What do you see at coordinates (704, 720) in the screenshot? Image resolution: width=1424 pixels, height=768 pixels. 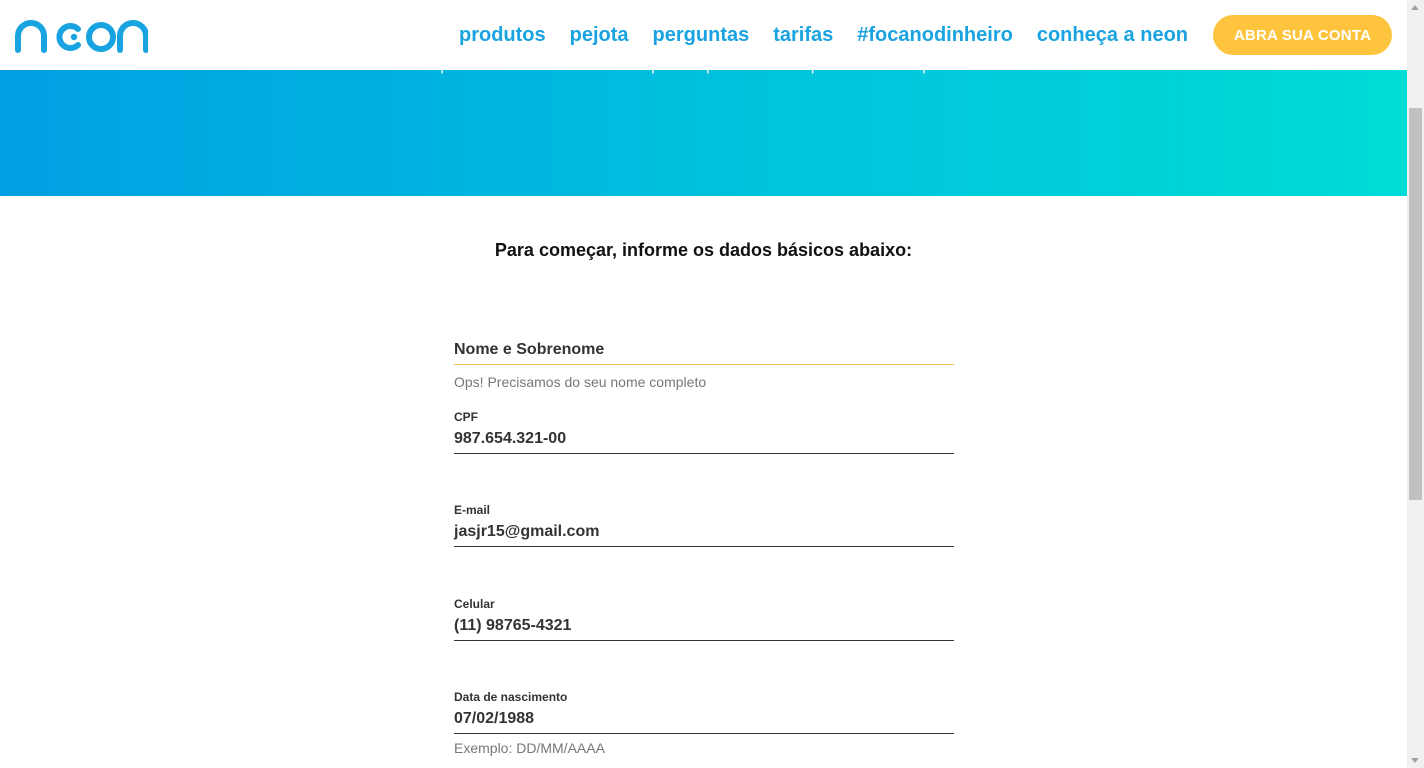 I see `birthdate-input: 07/02/1988` at bounding box center [704, 720].